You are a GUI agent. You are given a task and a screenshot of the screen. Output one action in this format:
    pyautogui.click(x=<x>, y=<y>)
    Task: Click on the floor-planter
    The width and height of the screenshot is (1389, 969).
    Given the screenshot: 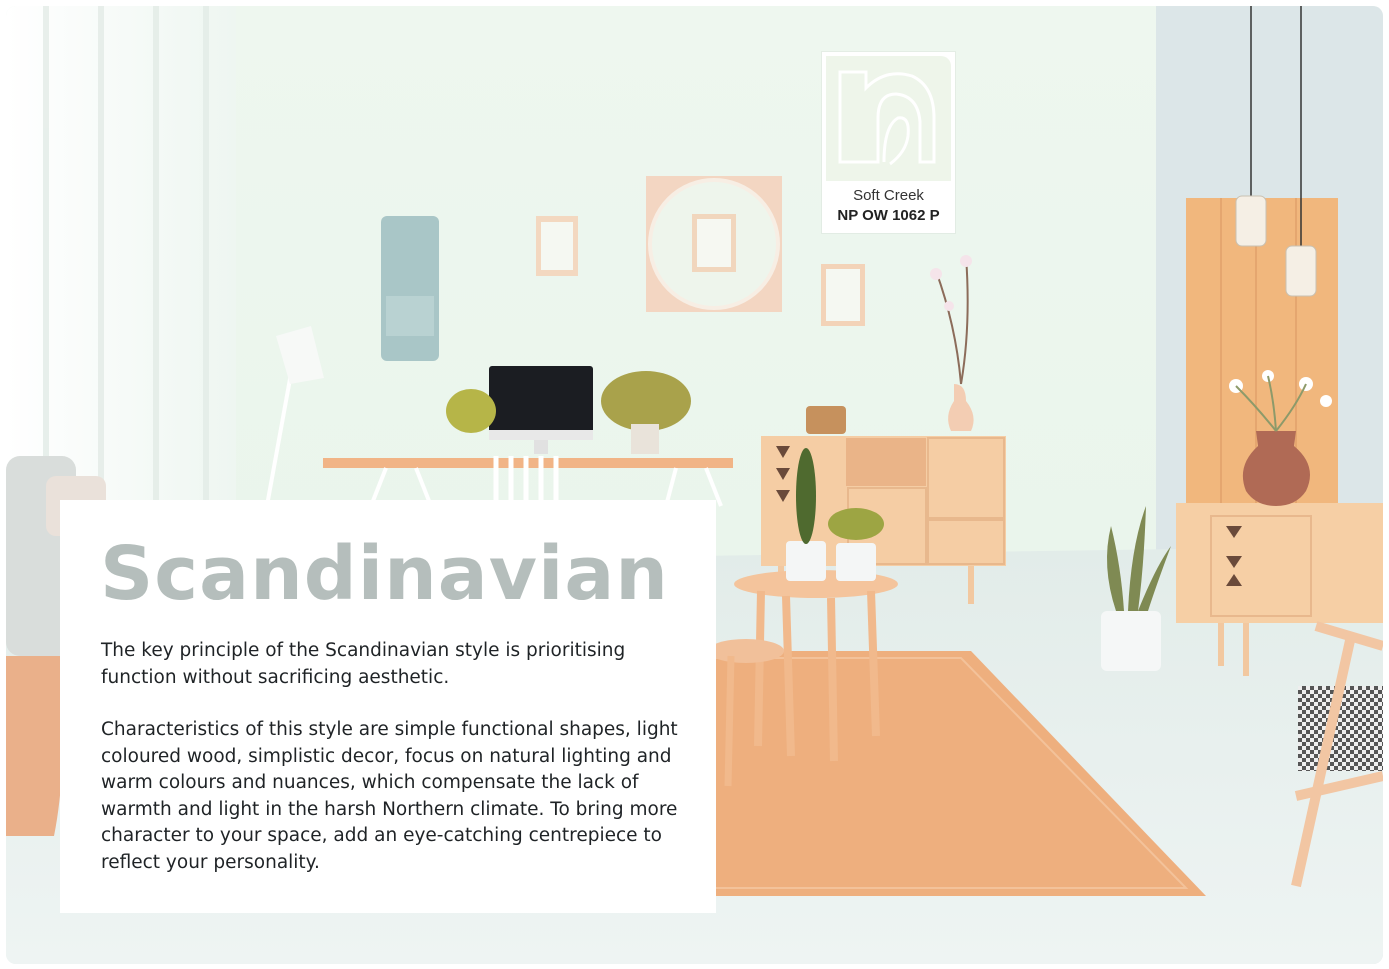 What is the action you would take?
    pyautogui.click(x=1131, y=641)
    